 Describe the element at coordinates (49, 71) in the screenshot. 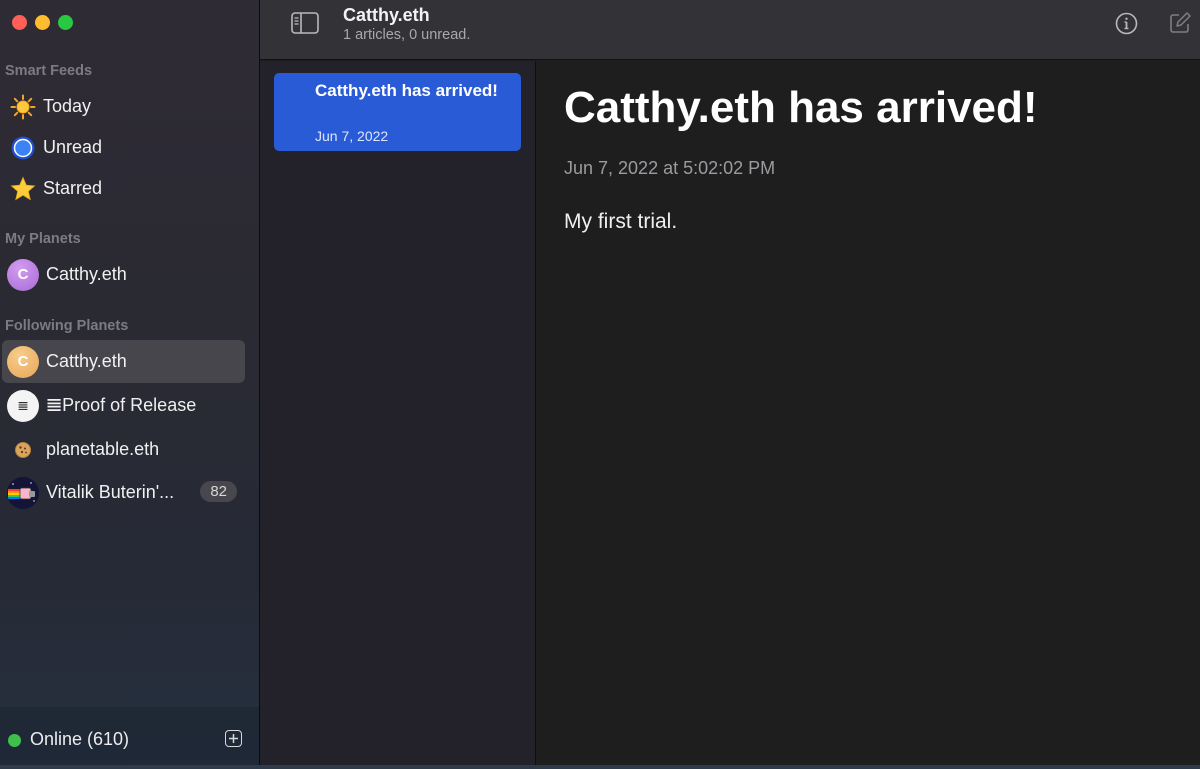

I see `smart-feeds-heading: Smart Feeds` at that location.